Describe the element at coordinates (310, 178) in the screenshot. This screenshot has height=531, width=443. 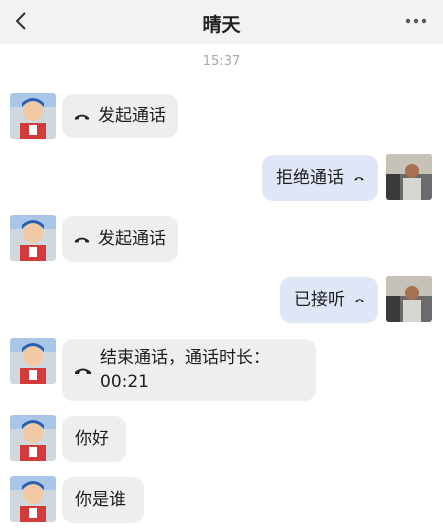
I see `message-text: 拒绝通话` at that location.